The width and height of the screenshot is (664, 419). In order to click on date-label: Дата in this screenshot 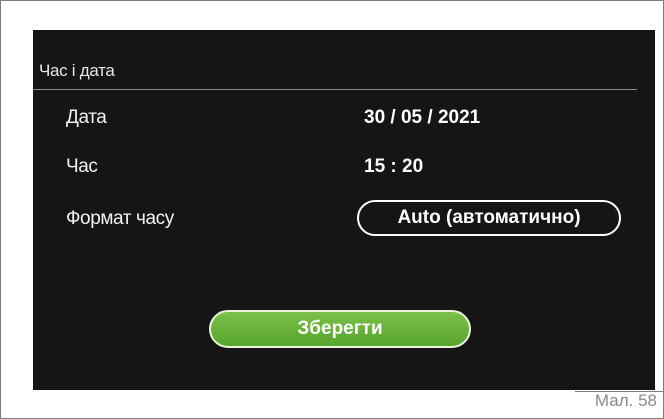, I will do `click(86, 117)`.